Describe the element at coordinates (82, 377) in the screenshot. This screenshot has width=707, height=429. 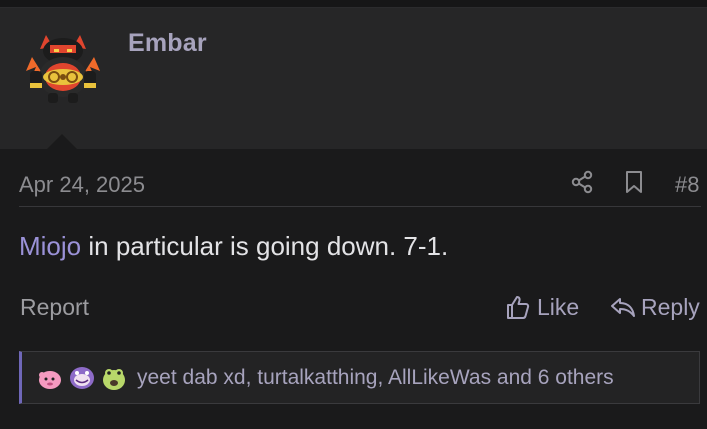
I see `purple-face-reaction-icon` at that location.